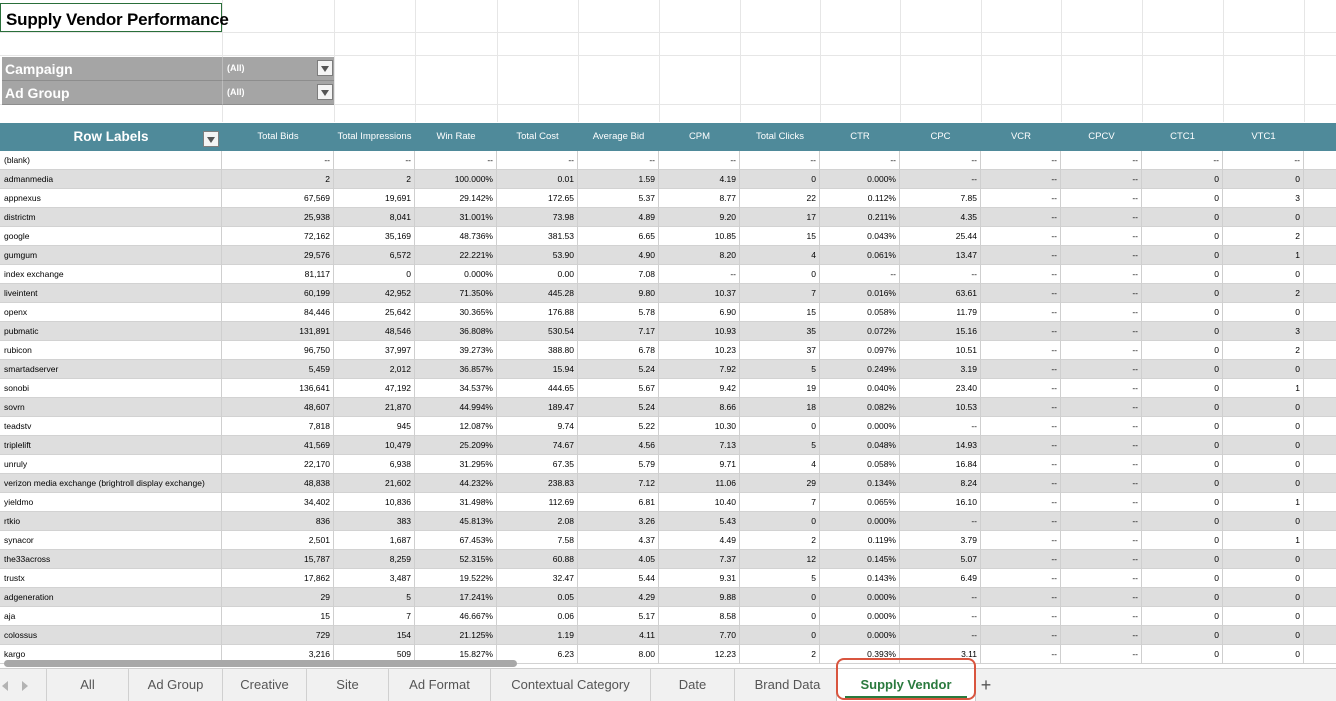 This screenshot has width=1336, height=701. What do you see at coordinates (537, 293) in the screenshot?
I see `value-cell: 445.28` at bounding box center [537, 293].